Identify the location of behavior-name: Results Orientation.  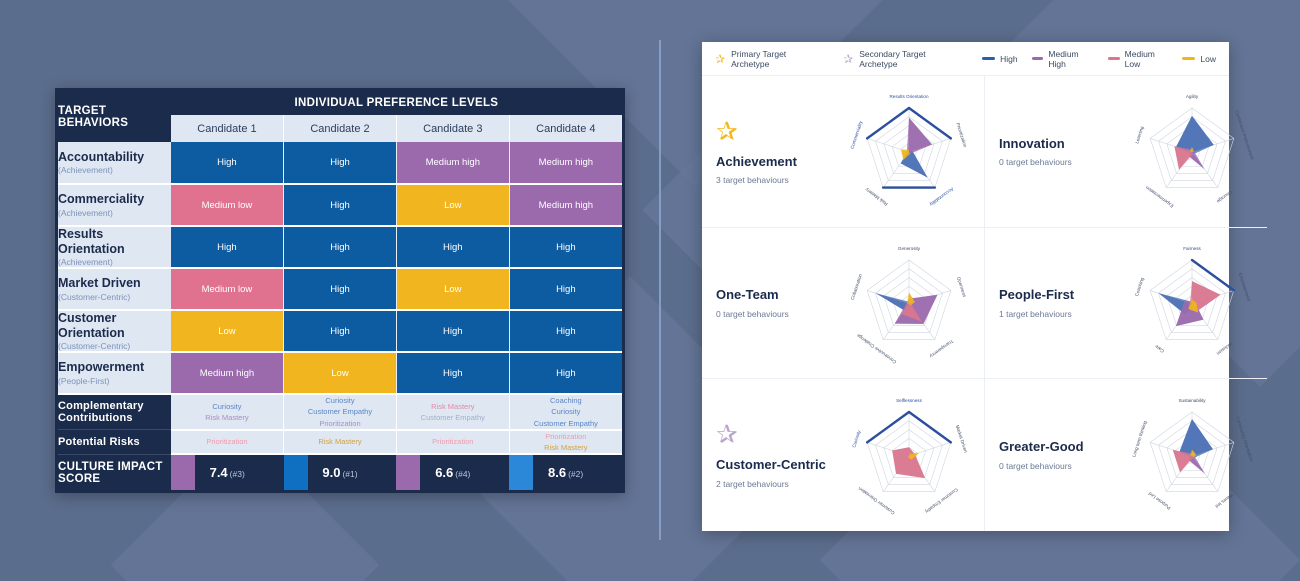
(91, 241).